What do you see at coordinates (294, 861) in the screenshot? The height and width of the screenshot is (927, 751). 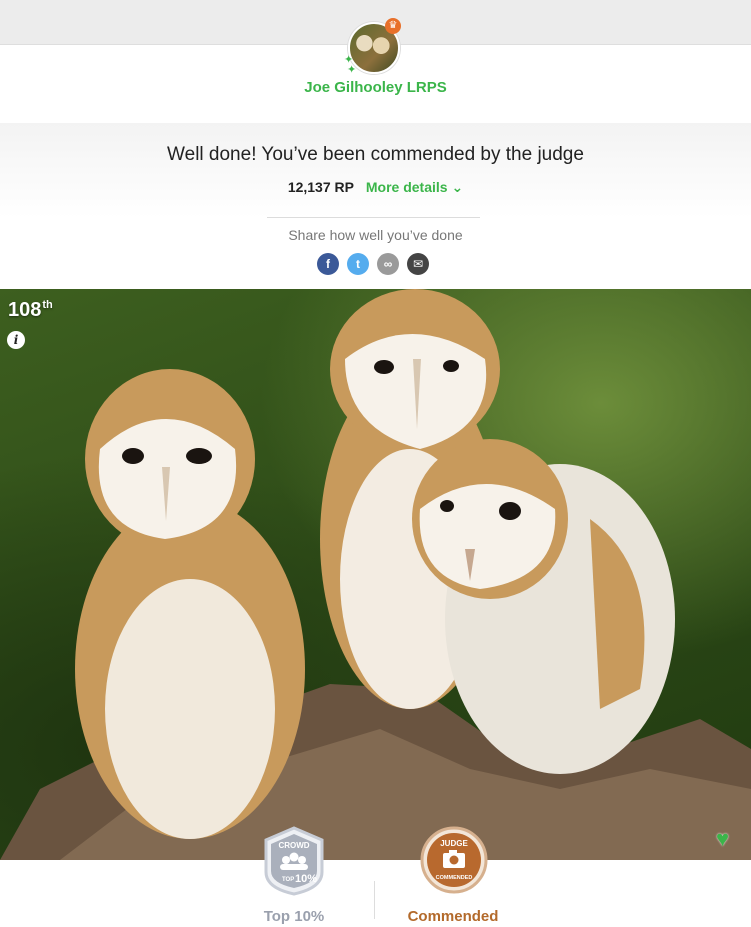 I see `crowd-top10-badge-icon: CROWD TOP 10%` at bounding box center [294, 861].